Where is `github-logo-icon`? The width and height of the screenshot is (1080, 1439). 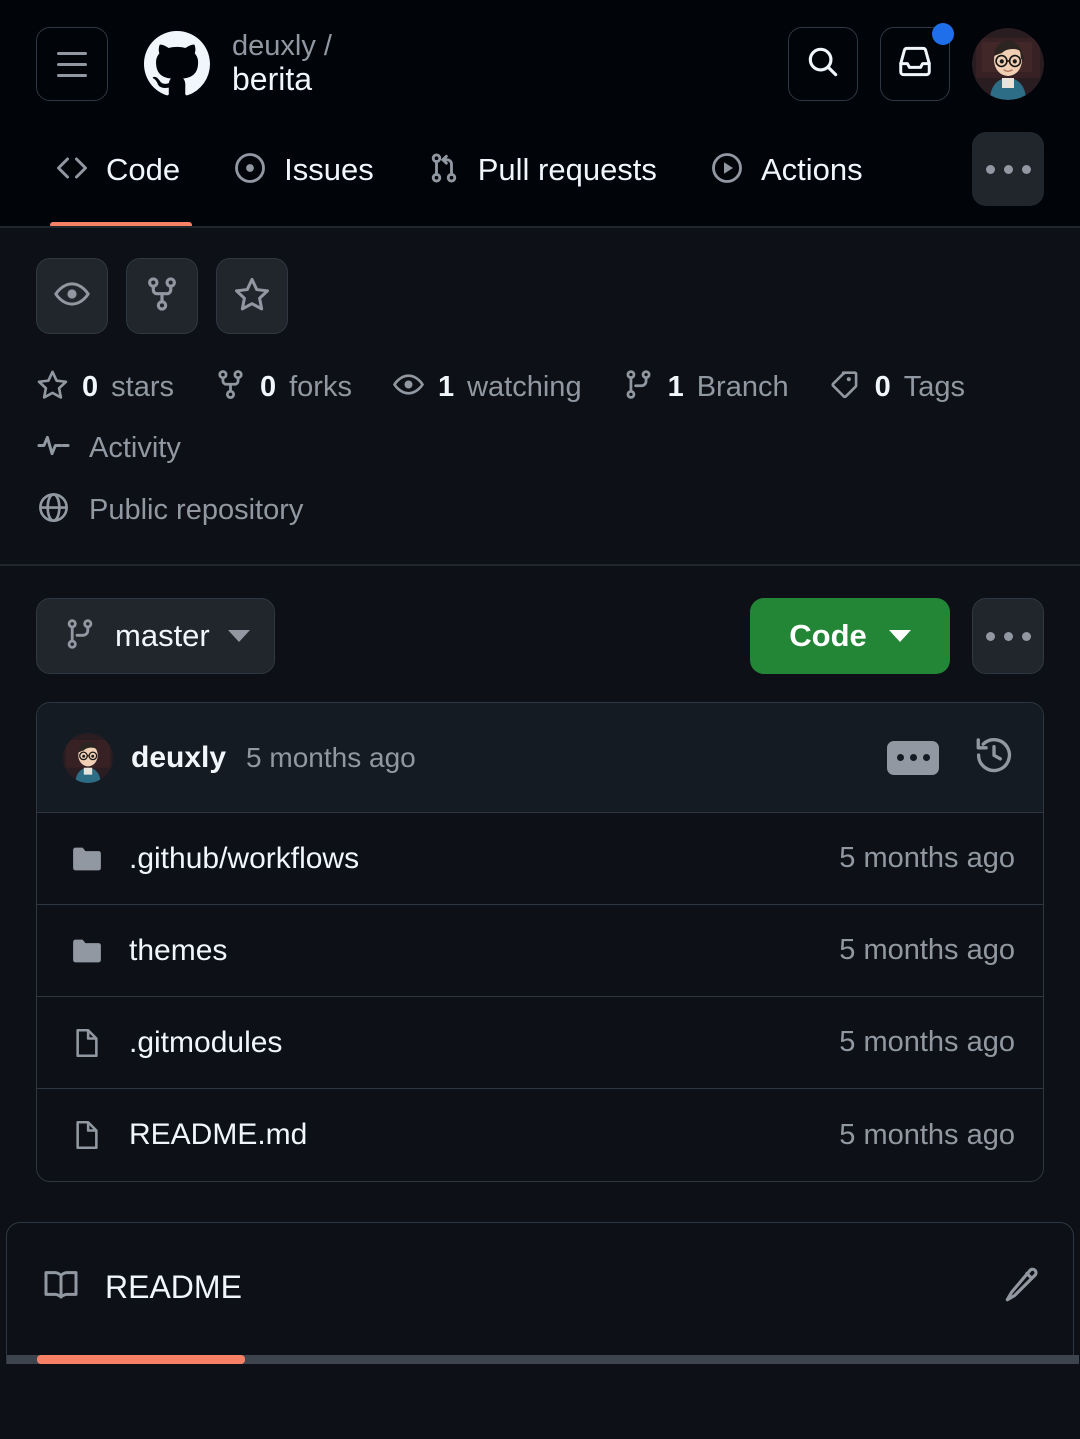
github-logo-icon is located at coordinates (177, 64).